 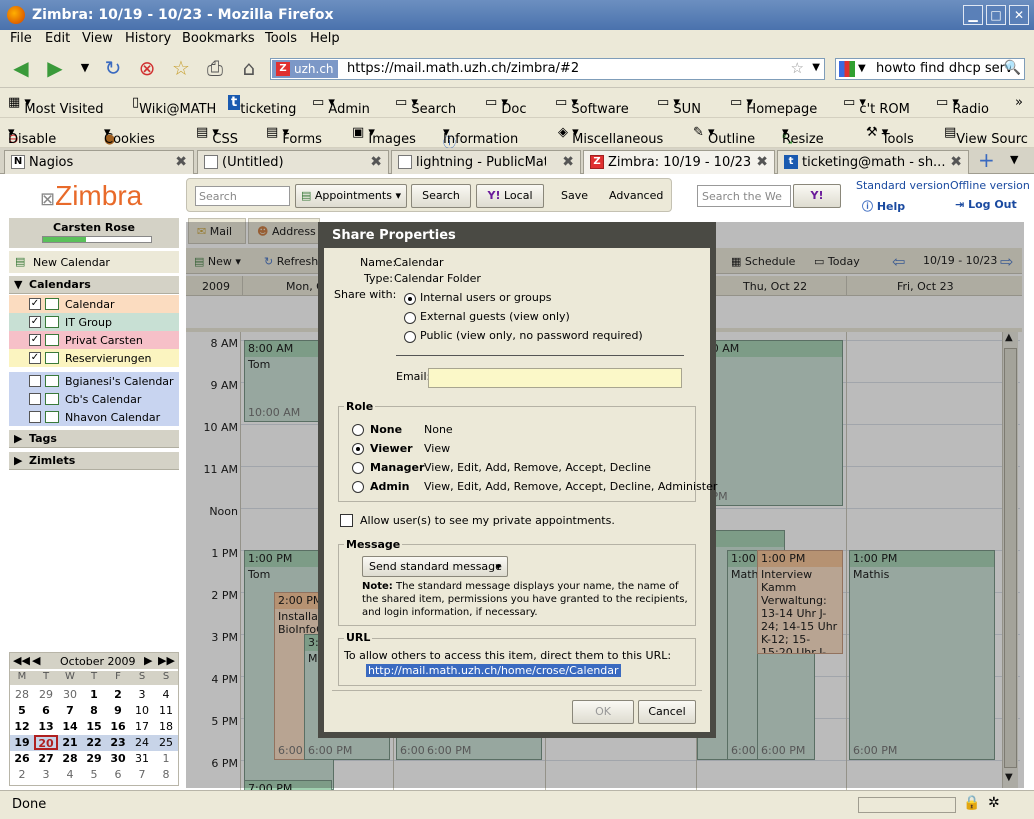 What do you see at coordinates (94, 694) in the screenshot?
I see `mini-calendar-day: 1` at bounding box center [94, 694].